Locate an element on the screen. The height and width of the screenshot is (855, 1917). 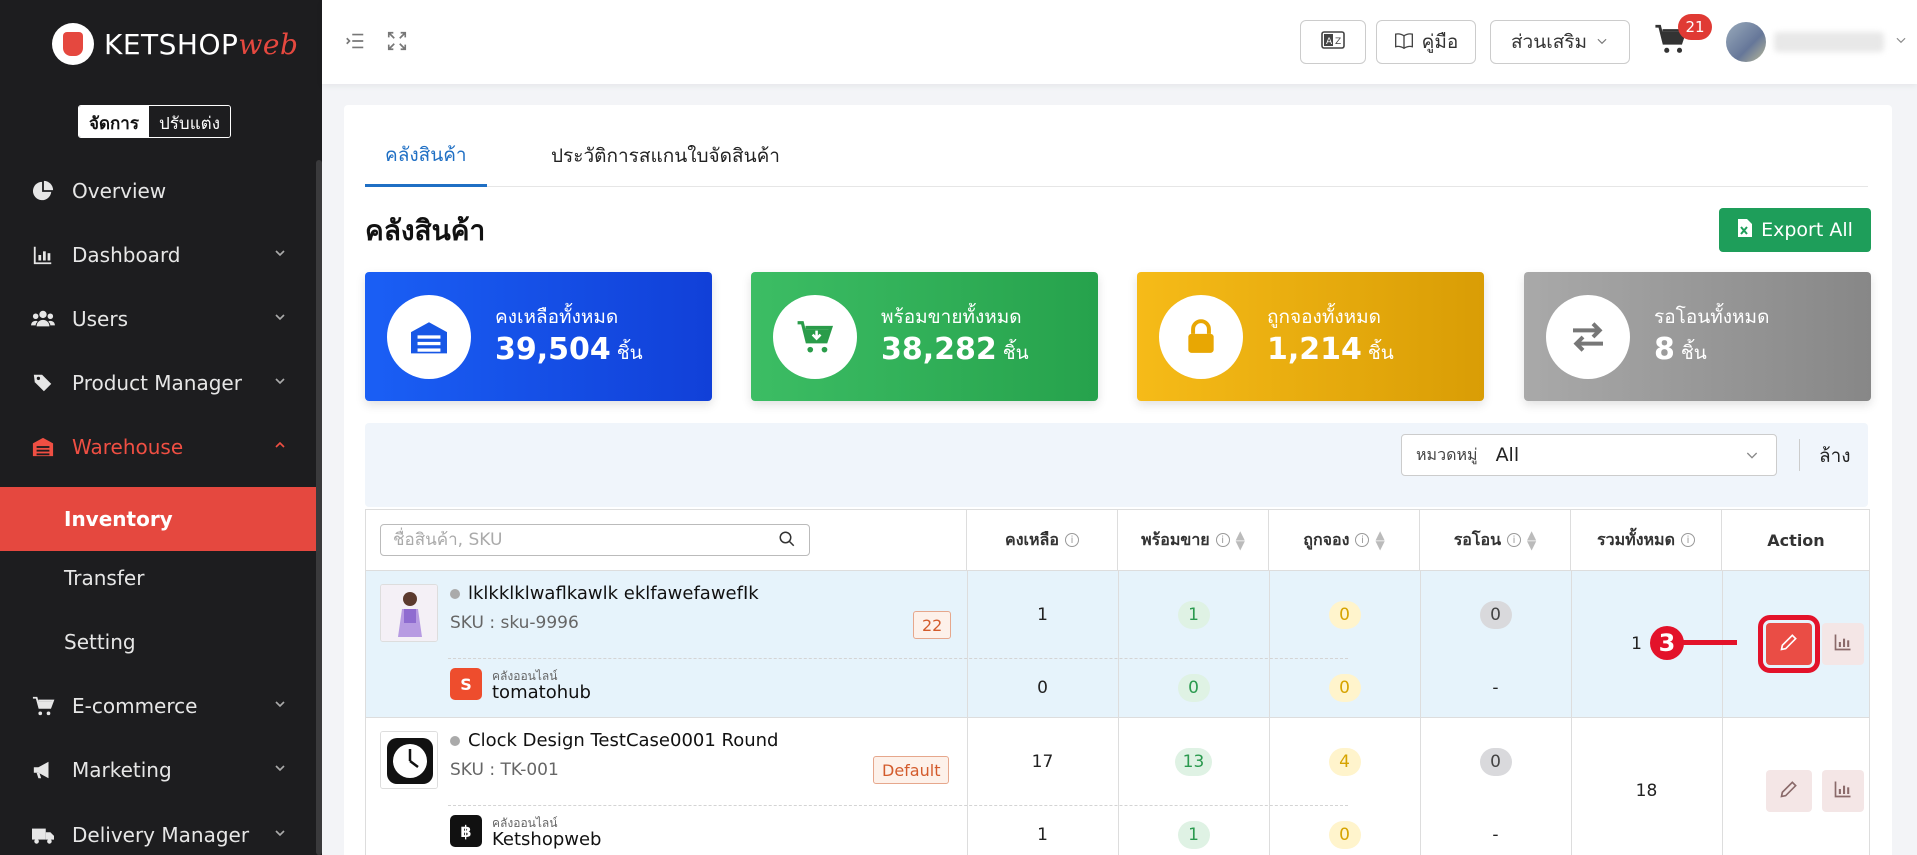
clear-filter-button: ล้าง is located at coordinates (1835, 456).